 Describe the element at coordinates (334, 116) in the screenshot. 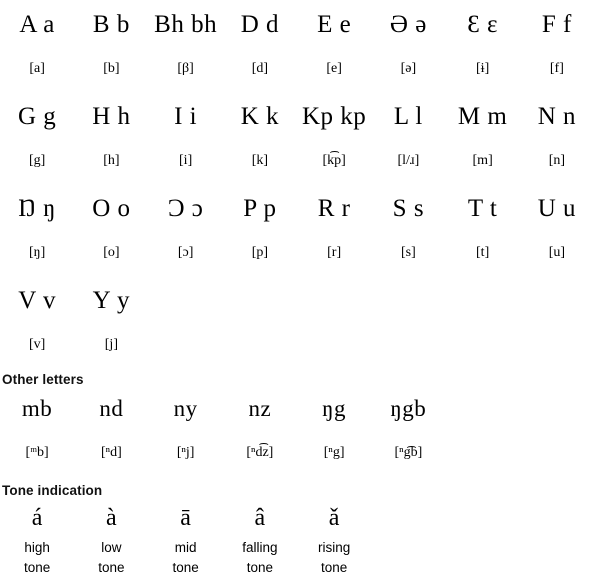

I see `letter-glyph: Kp kp` at that location.